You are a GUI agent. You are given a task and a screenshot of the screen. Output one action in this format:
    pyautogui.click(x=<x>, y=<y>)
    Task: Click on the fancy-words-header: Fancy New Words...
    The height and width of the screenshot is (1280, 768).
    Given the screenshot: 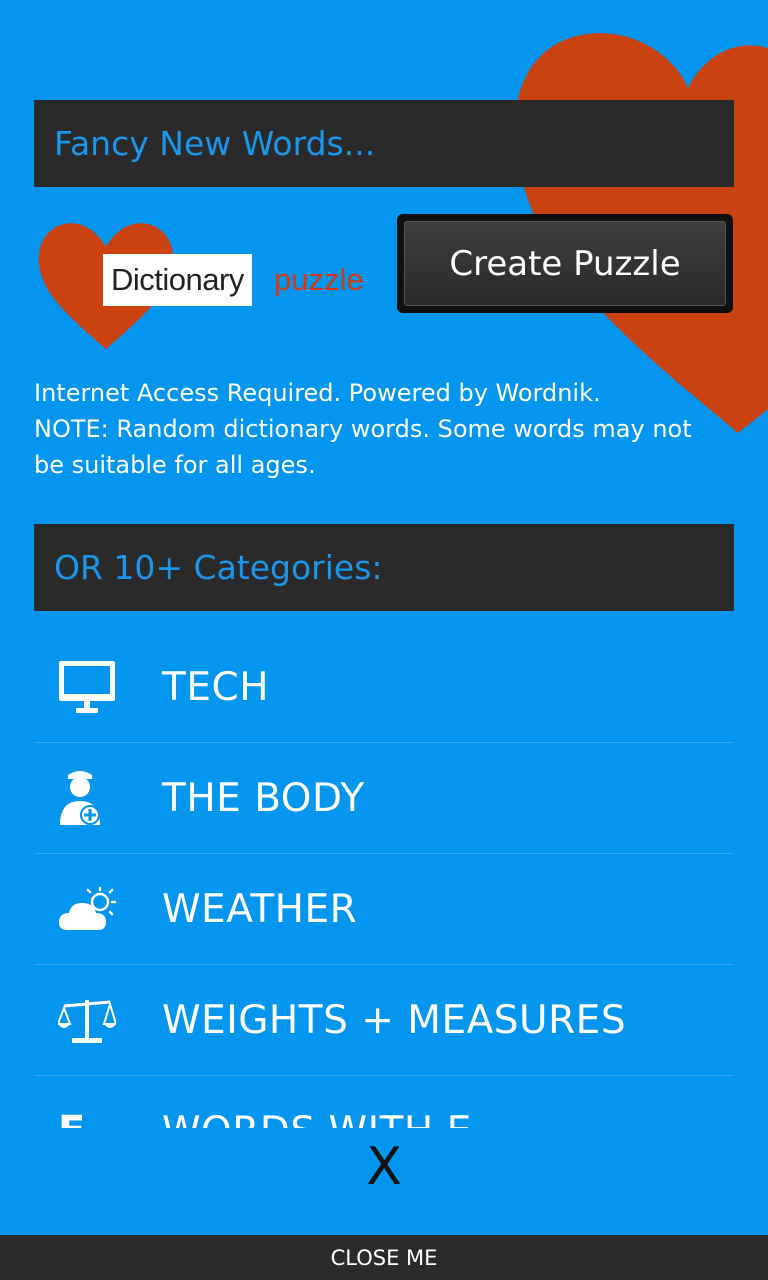 What is the action you would take?
    pyautogui.click(x=384, y=143)
    